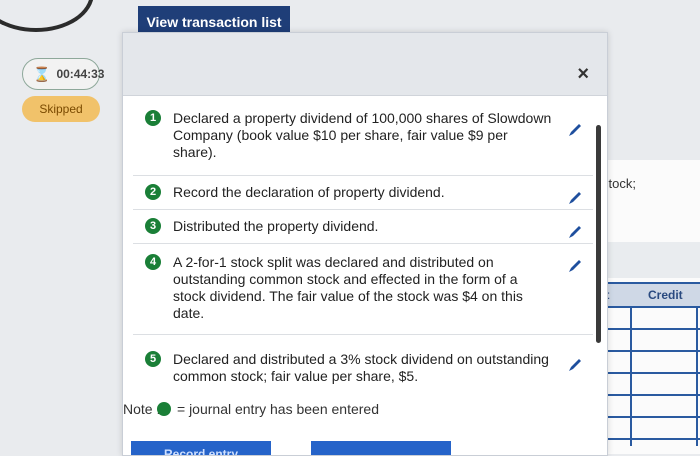 This screenshot has height=456, width=700. What do you see at coordinates (142, 409) in the screenshot?
I see `note-label: Note :` at bounding box center [142, 409].